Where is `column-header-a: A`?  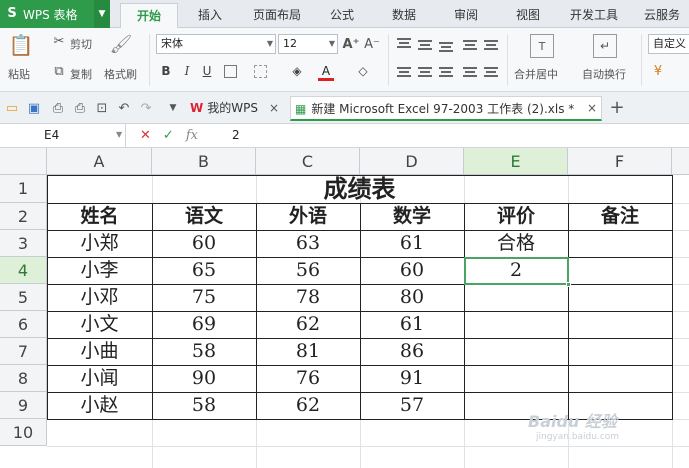
column-header-a: A is located at coordinates (99, 161).